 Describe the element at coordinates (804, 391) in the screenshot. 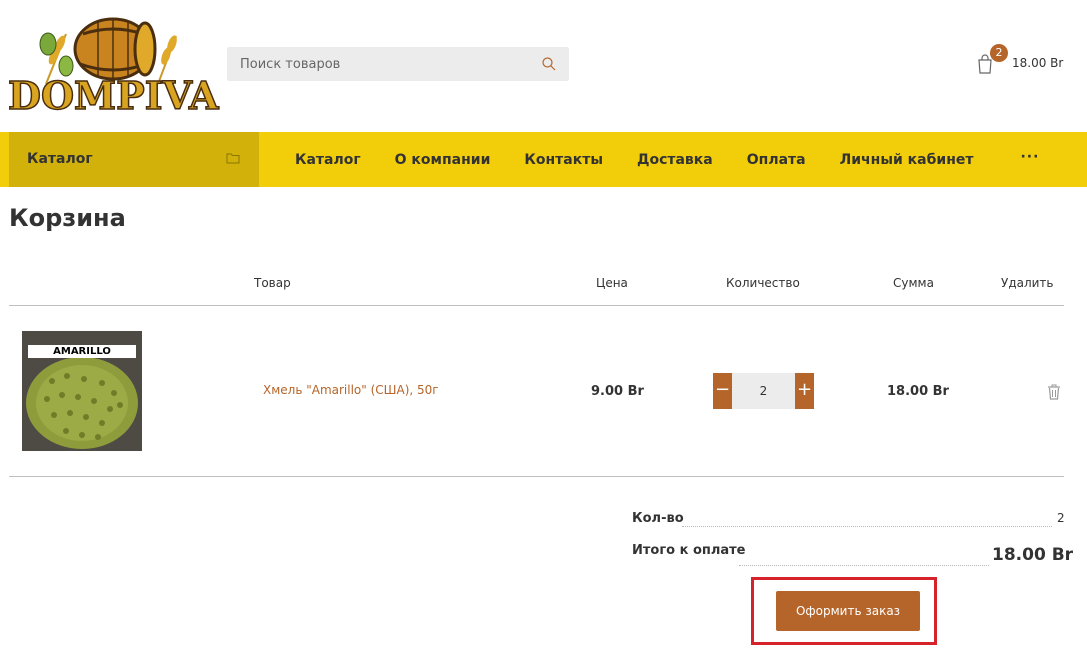

I see `quantity-increase-button: +` at that location.